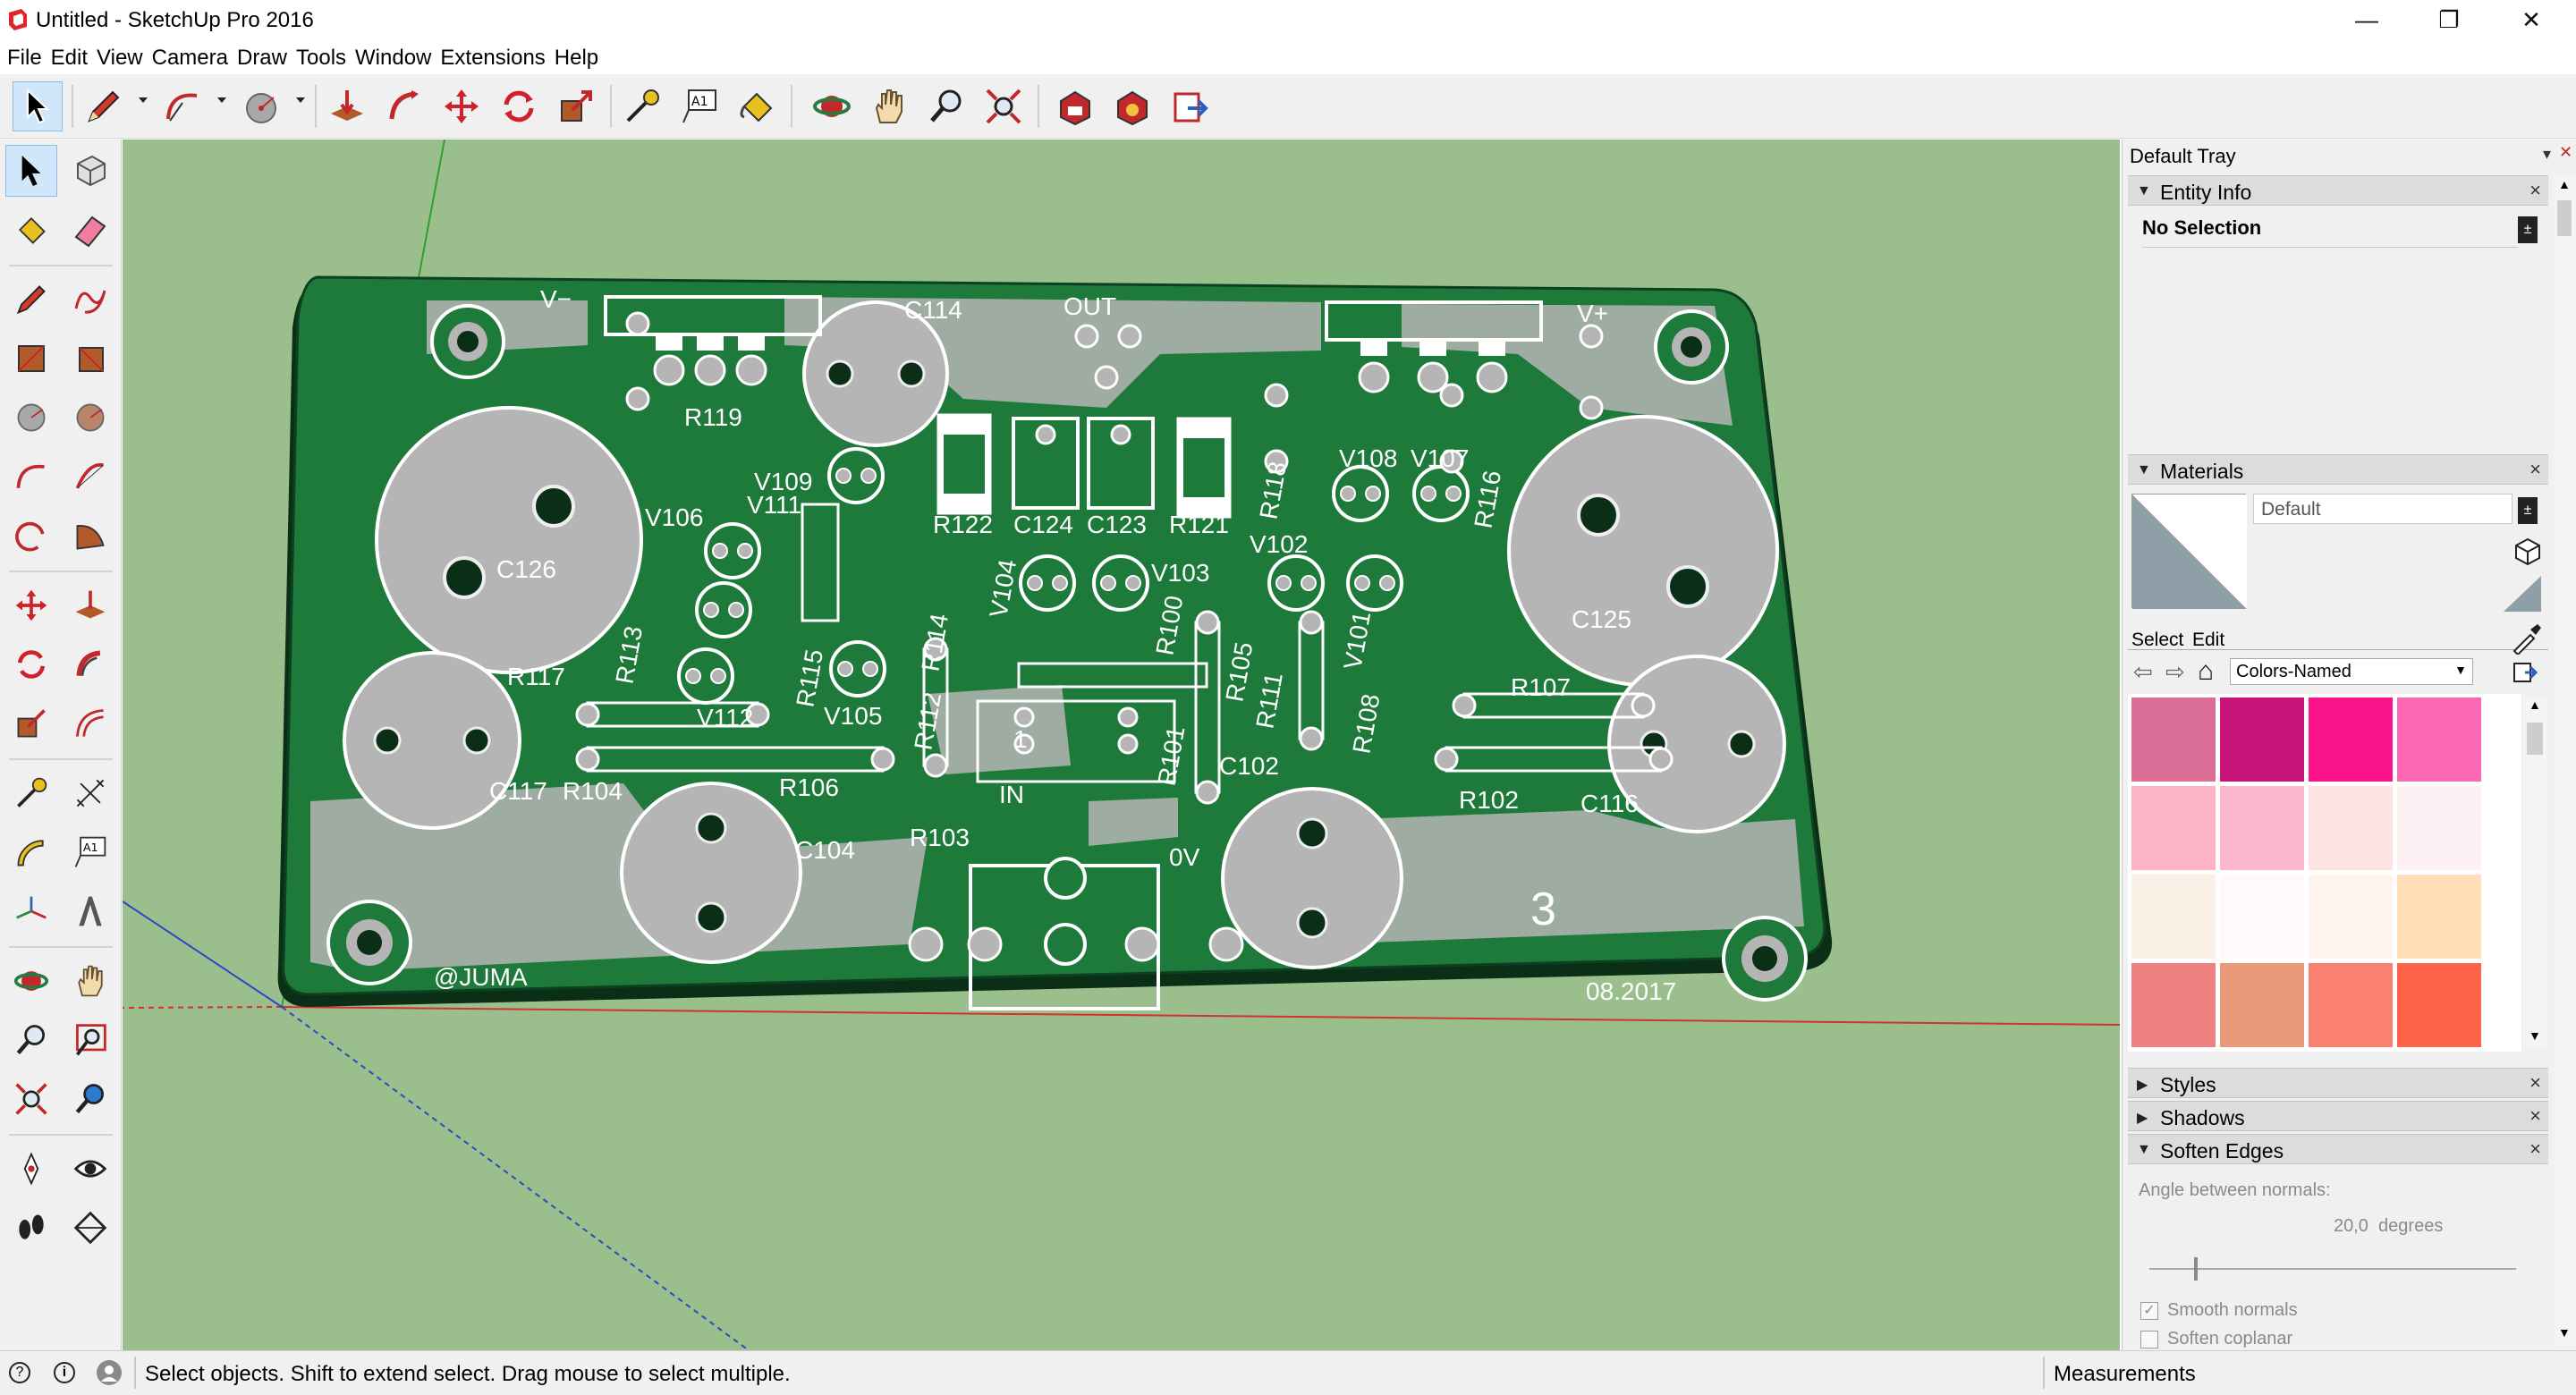  Describe the element at coordinates (38, 106) in the screenshot. I see `select-tool-button` at that location.